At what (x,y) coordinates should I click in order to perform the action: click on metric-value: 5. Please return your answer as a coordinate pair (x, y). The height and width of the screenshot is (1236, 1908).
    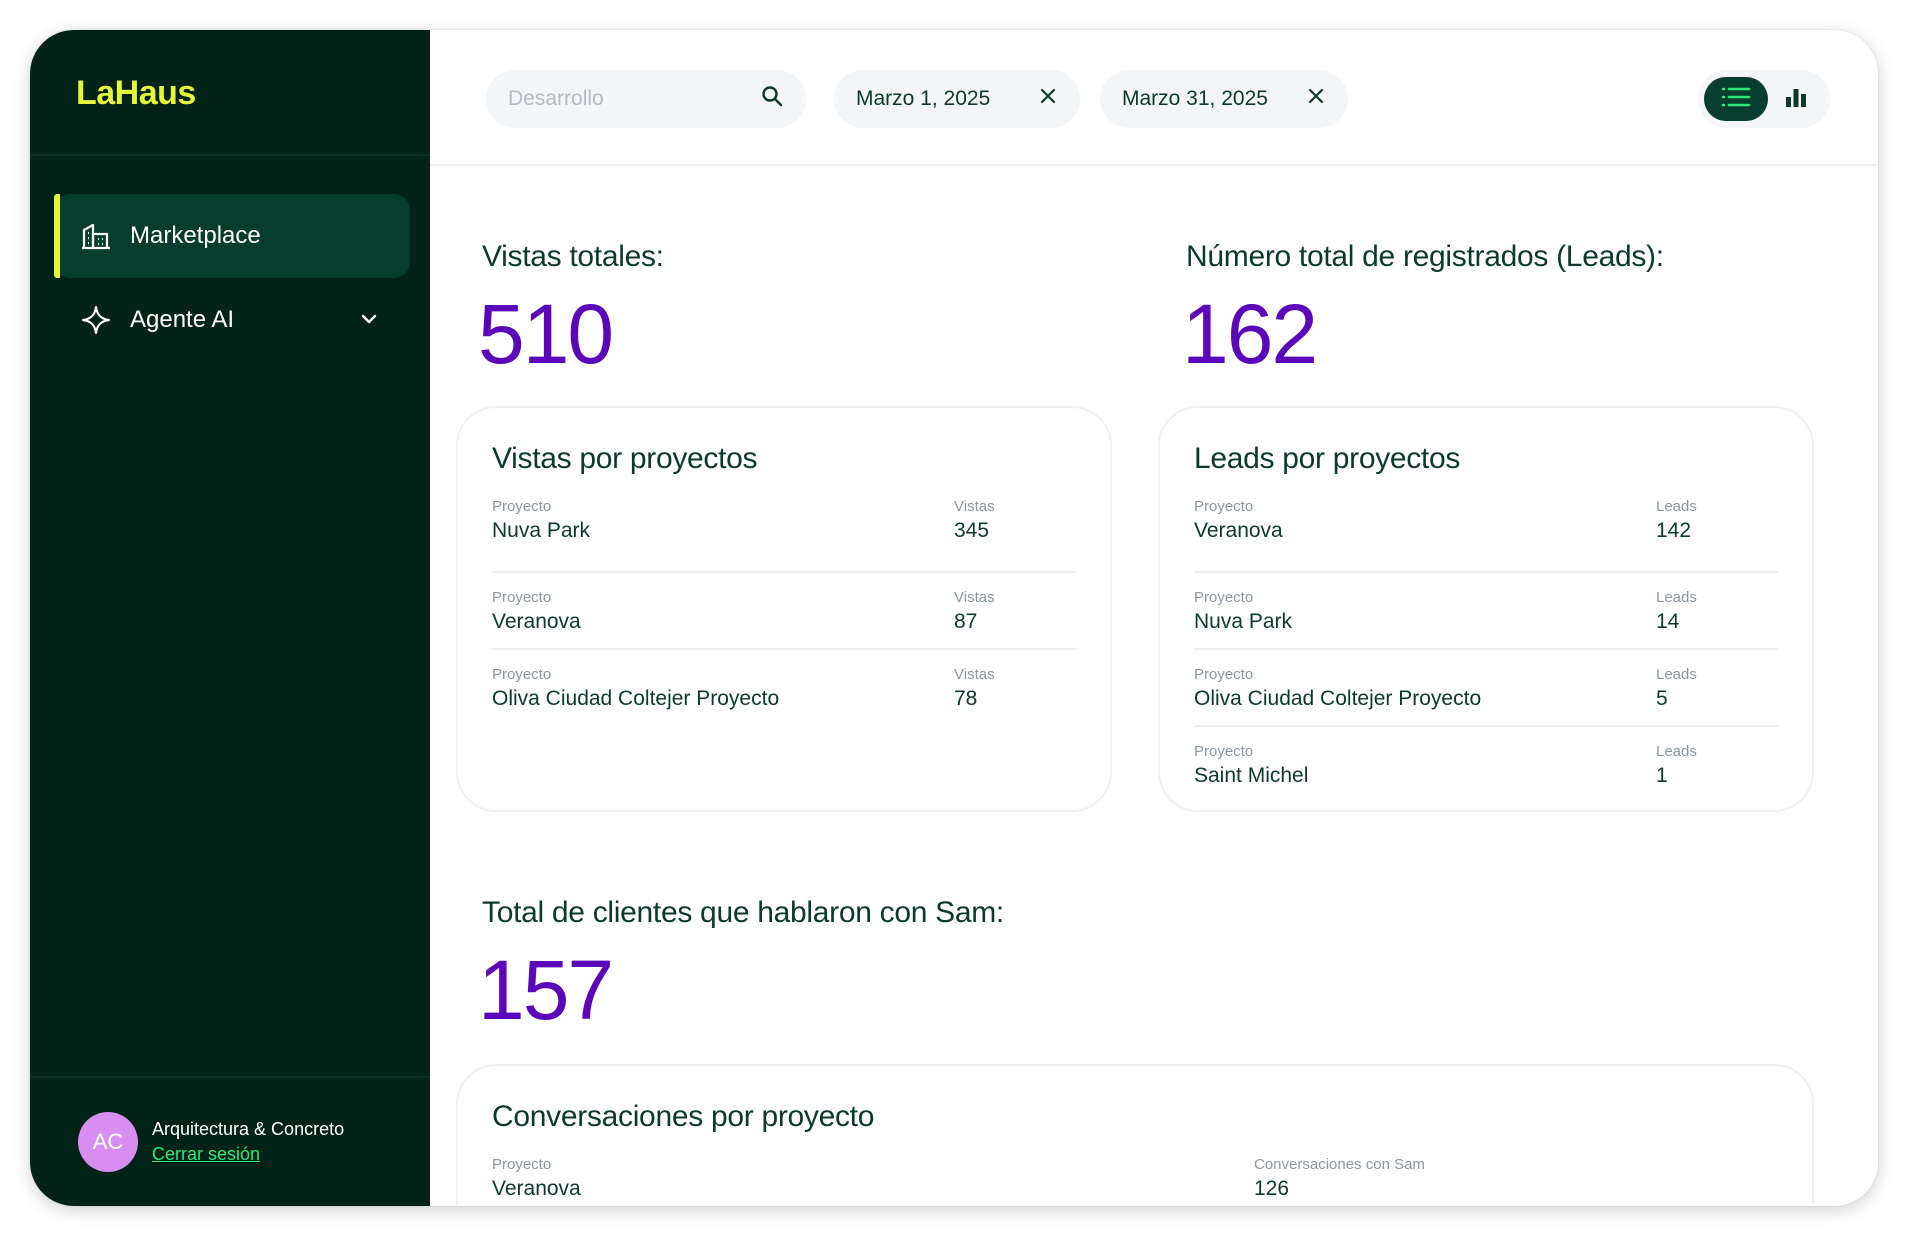
    Looking at the image, I should click on (1662, 698).